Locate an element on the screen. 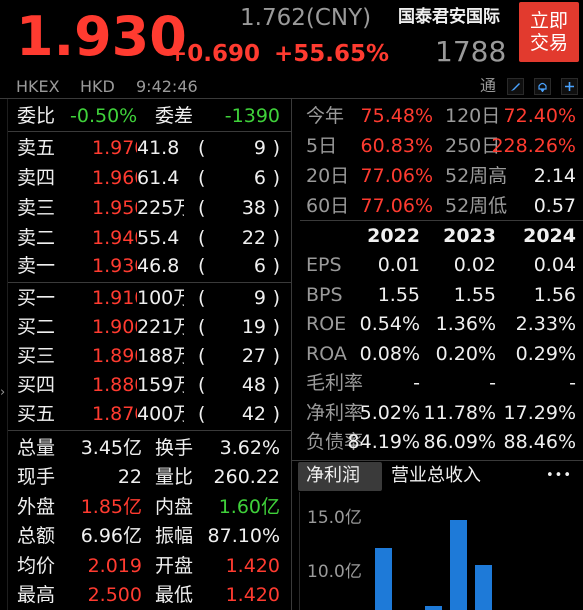 The image size is (583, 610). ask-price: 1.940 is located at coordinates (114, 238).